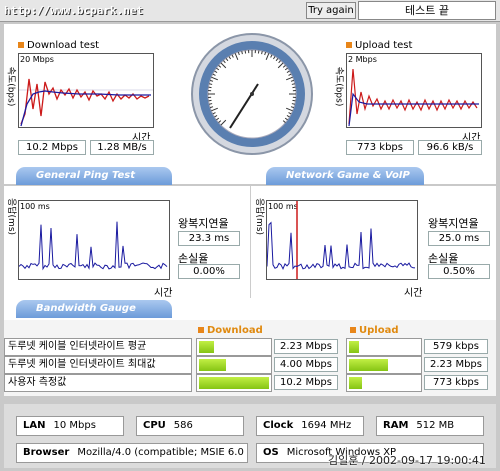 The height and width of the screenshot is (471, 500). I want to click on ping-divider, so click(250, 242).